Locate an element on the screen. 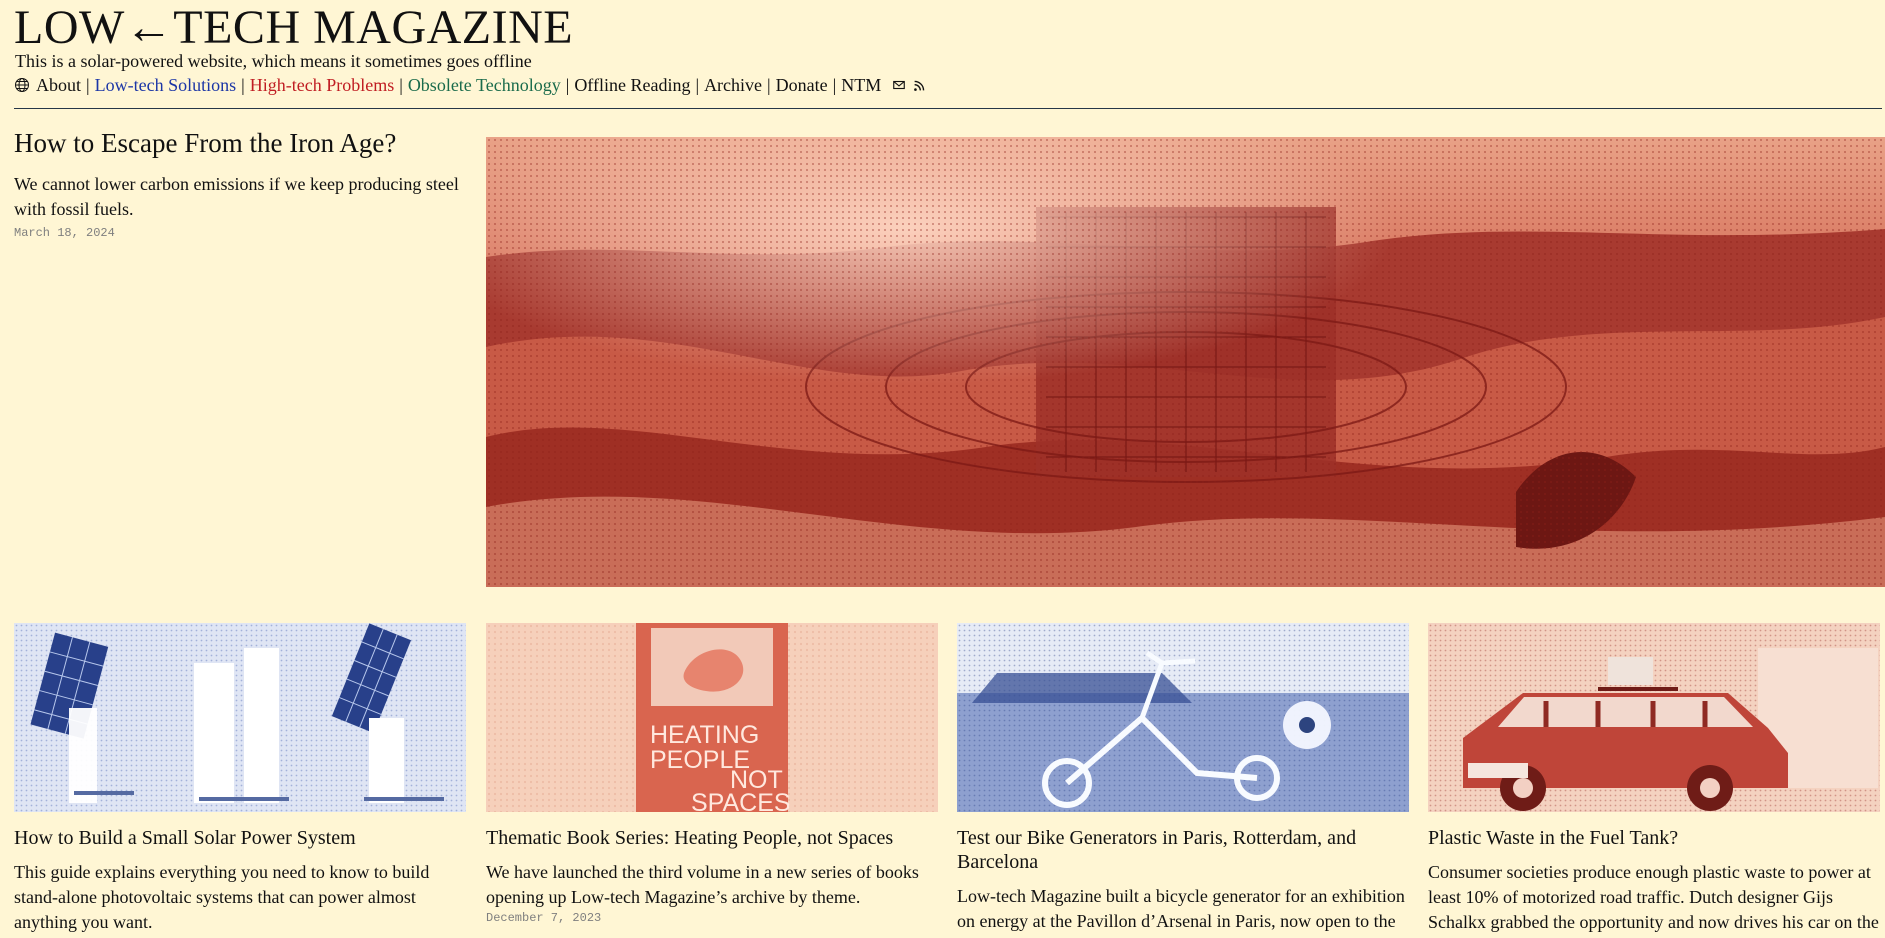 Image resolution: width=1885 pixels, height=938 pixels. bike-generator-image is located at coordinates (1183, 717).